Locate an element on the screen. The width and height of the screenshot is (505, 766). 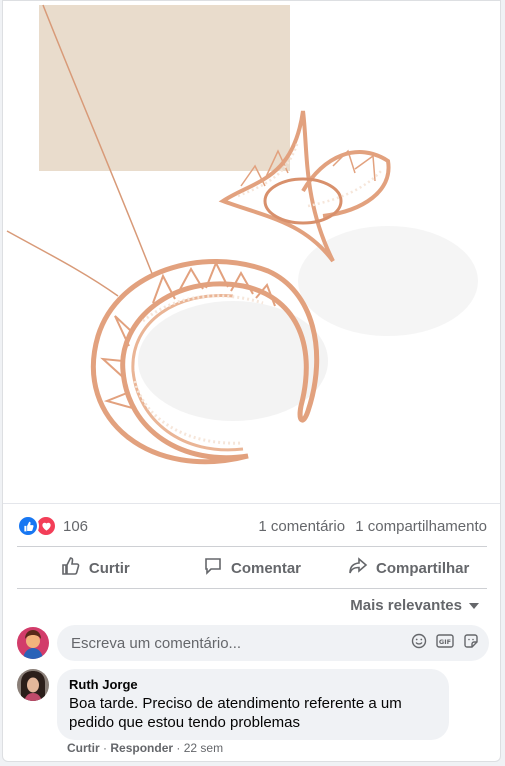
shares-count: 1 compartilhamento is located at coordinates (421, 526).